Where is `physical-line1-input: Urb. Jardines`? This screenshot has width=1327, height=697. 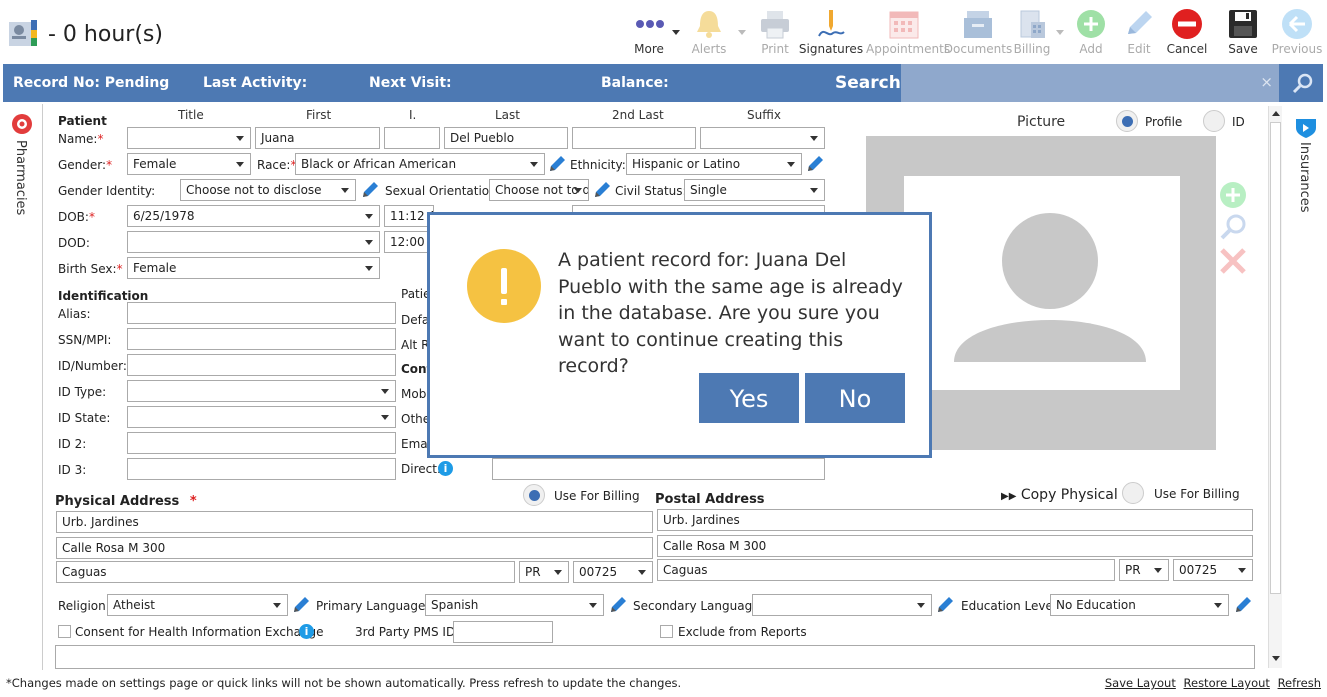
physical-line1-input: Urb. Jardines is located at coordinates (354, 522).